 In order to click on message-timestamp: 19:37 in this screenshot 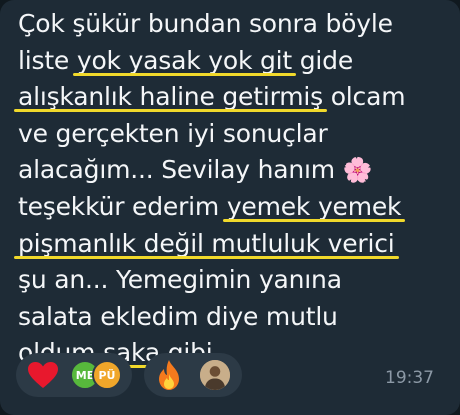, I will do `click(409, 378)`.